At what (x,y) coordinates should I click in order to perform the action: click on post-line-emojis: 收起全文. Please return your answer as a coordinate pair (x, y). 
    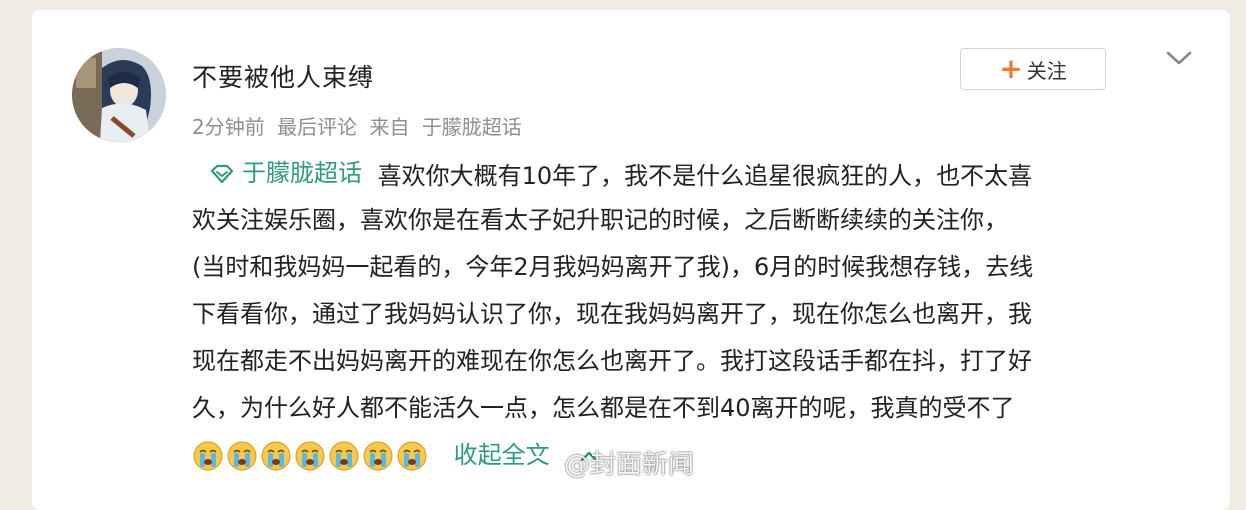
    Looking at the image, I should click on (697, 455).